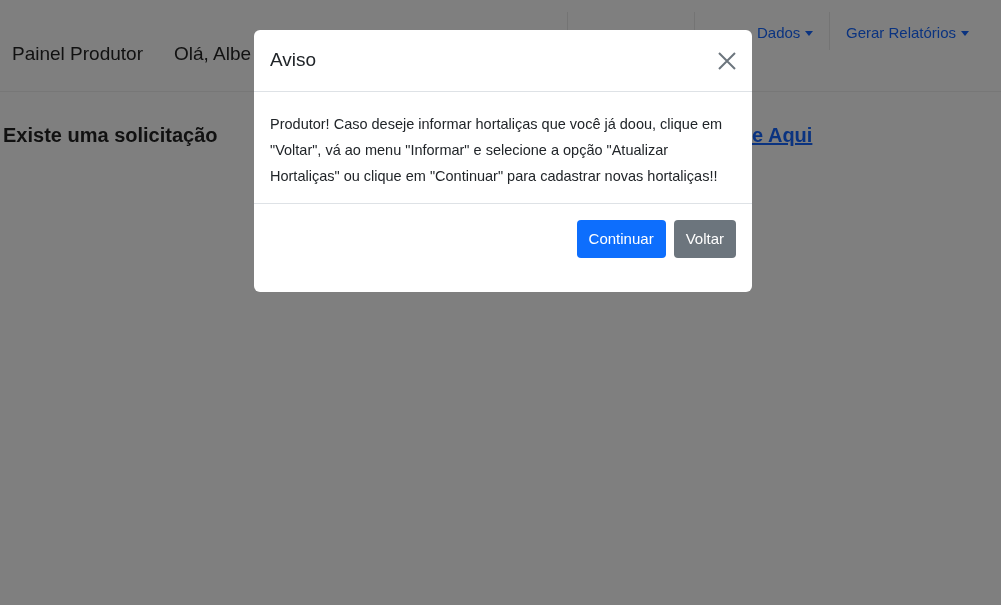 The width and height of the screenshot is (1001, 605). Describe the element at coordinates (908, 33) in the screenshot. I see `nav-link: Gerar Relatórios` at that location.